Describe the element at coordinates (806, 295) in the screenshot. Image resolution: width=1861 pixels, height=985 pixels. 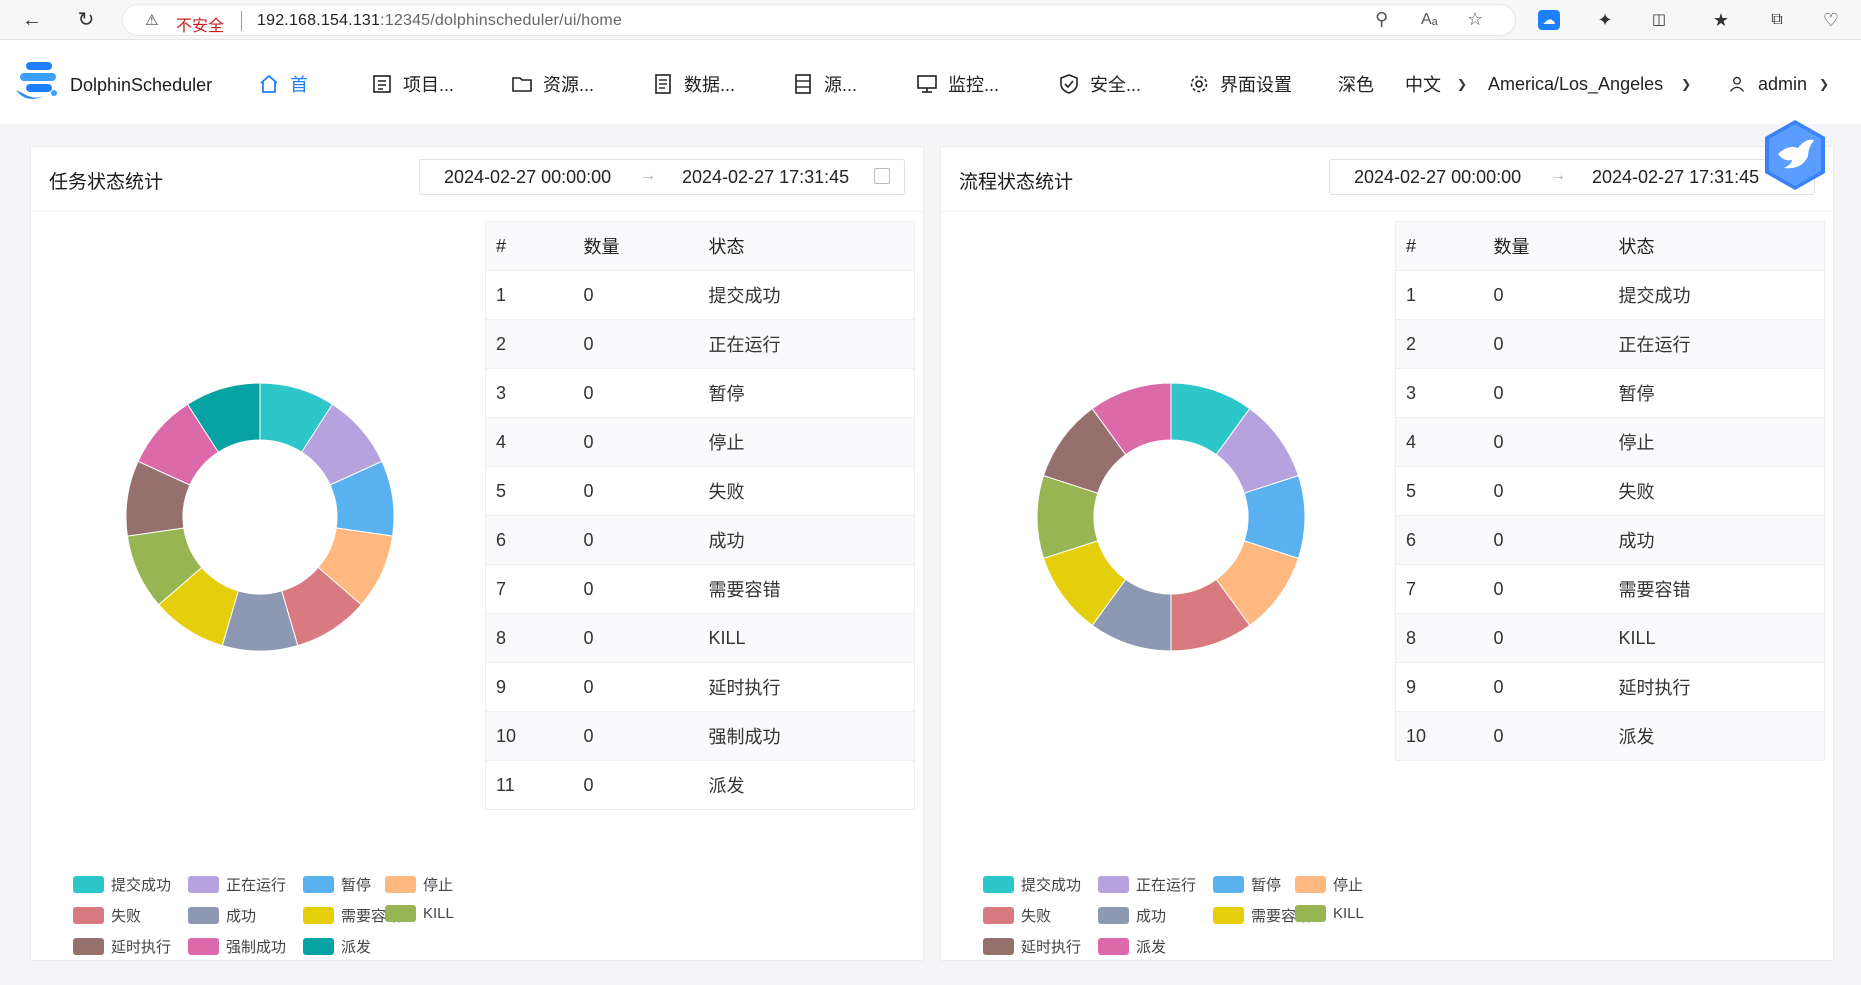
I see `row-status: 提交成功` at that location.